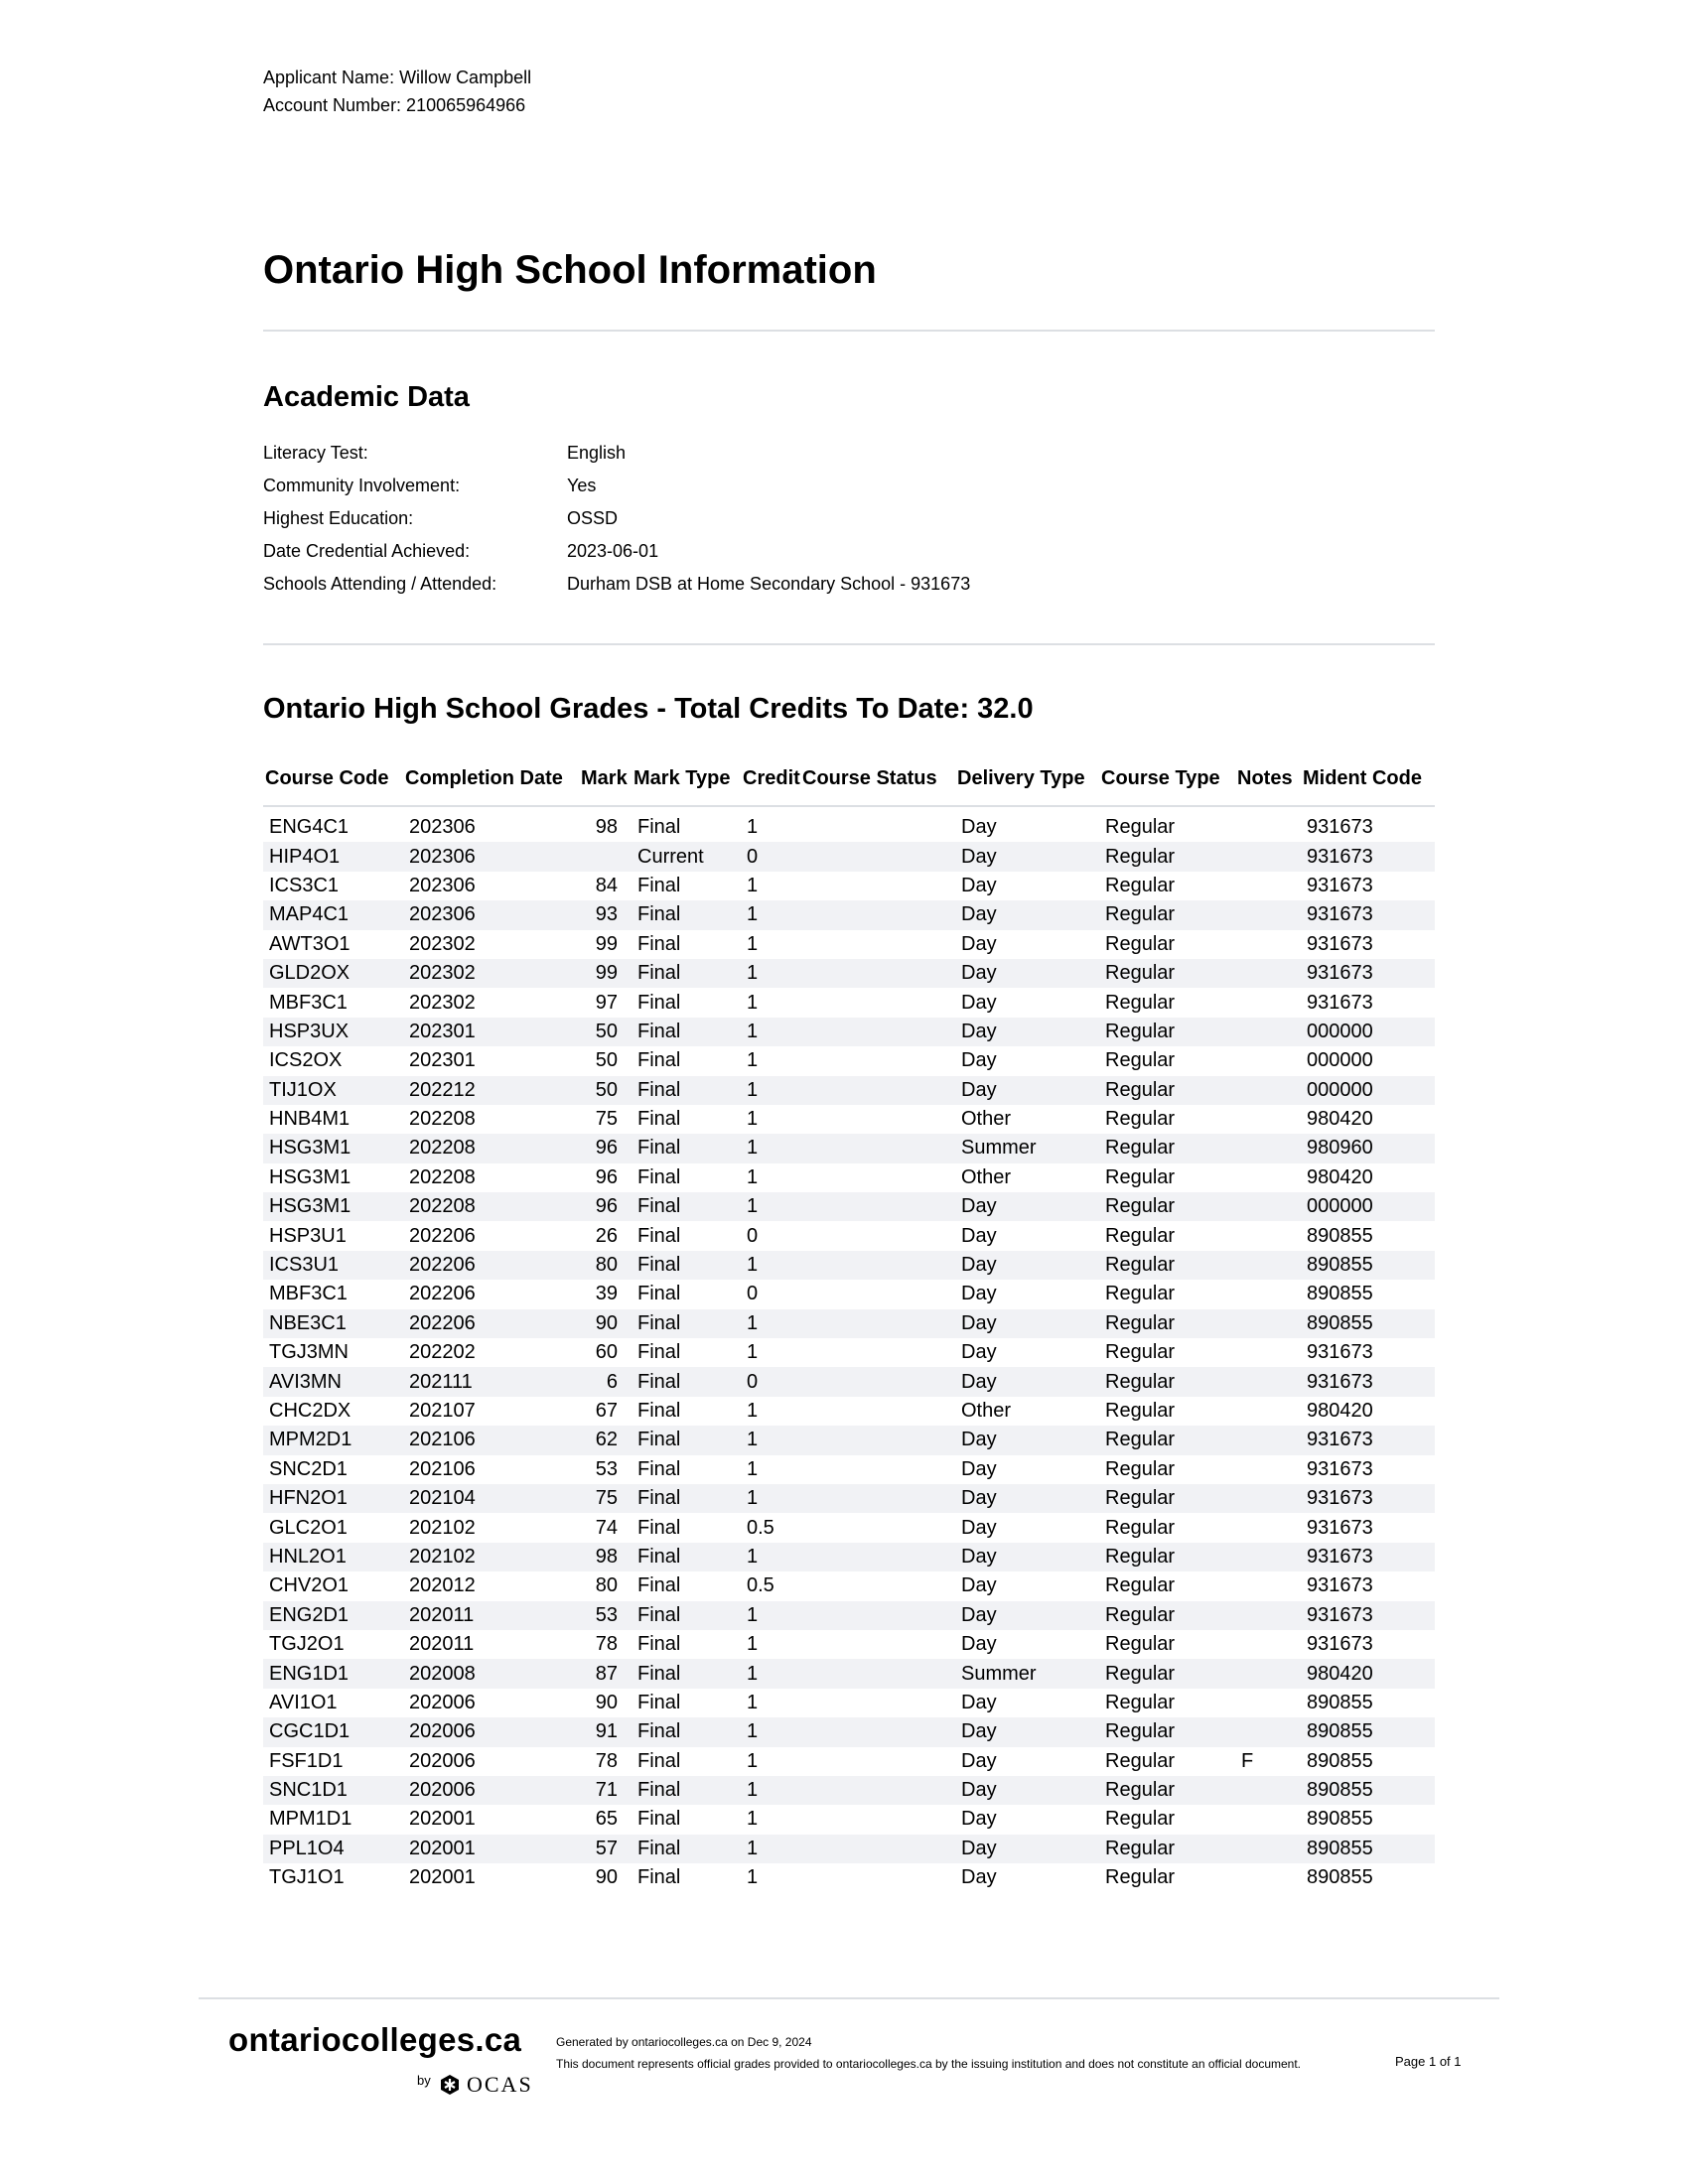 Image resolution: width=1688 pixels, height=2184 pixels. Describe the element at coordinates (442, 1527) in the screenshot. I see `table-cell: 202102` at that location.